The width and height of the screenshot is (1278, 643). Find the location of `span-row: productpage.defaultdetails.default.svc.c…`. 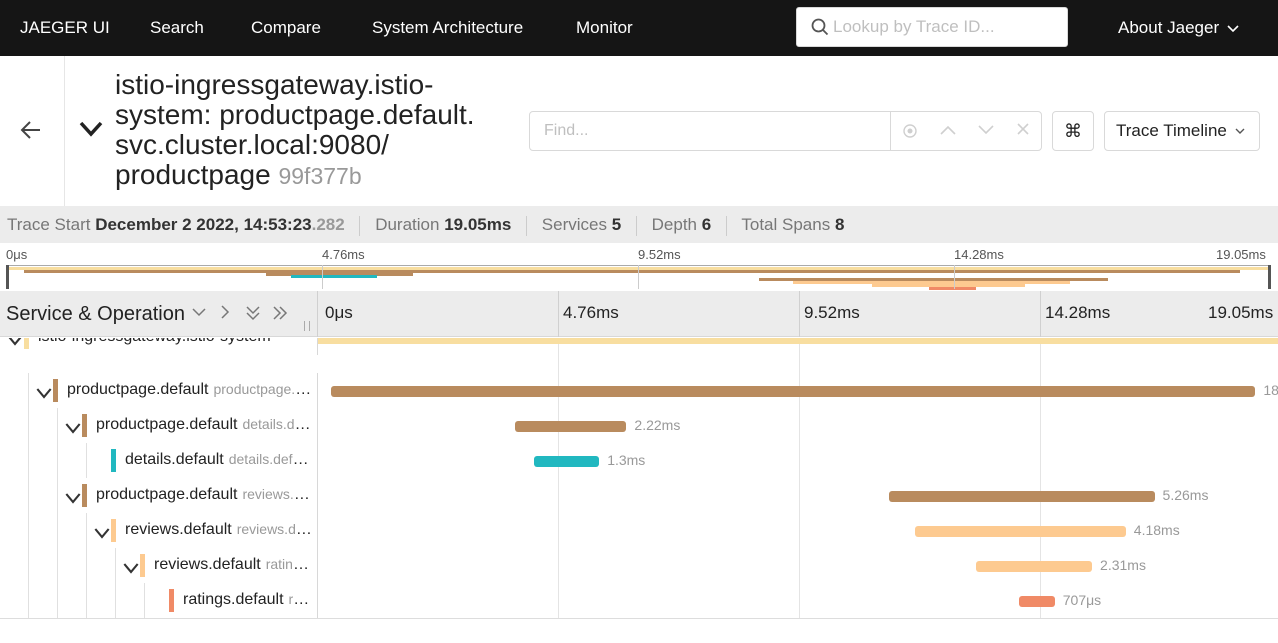

span-row: productpage.defaultdetails.default.svc.c… is located at coordinates (639, 425).